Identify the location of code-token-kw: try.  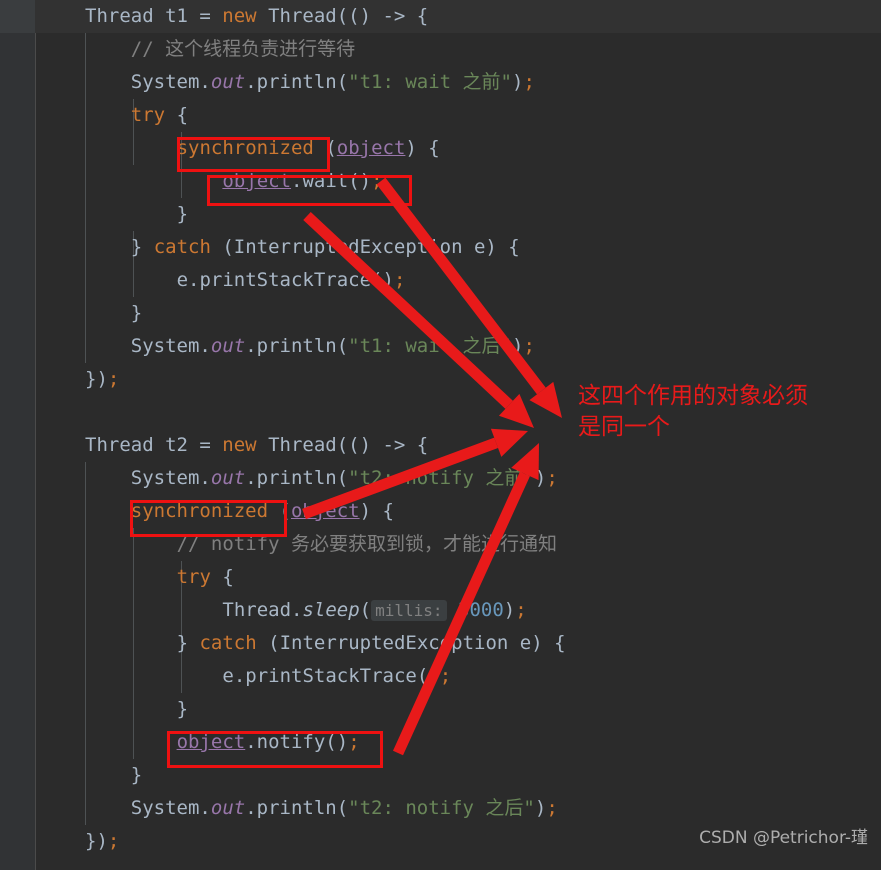
(148, 115).